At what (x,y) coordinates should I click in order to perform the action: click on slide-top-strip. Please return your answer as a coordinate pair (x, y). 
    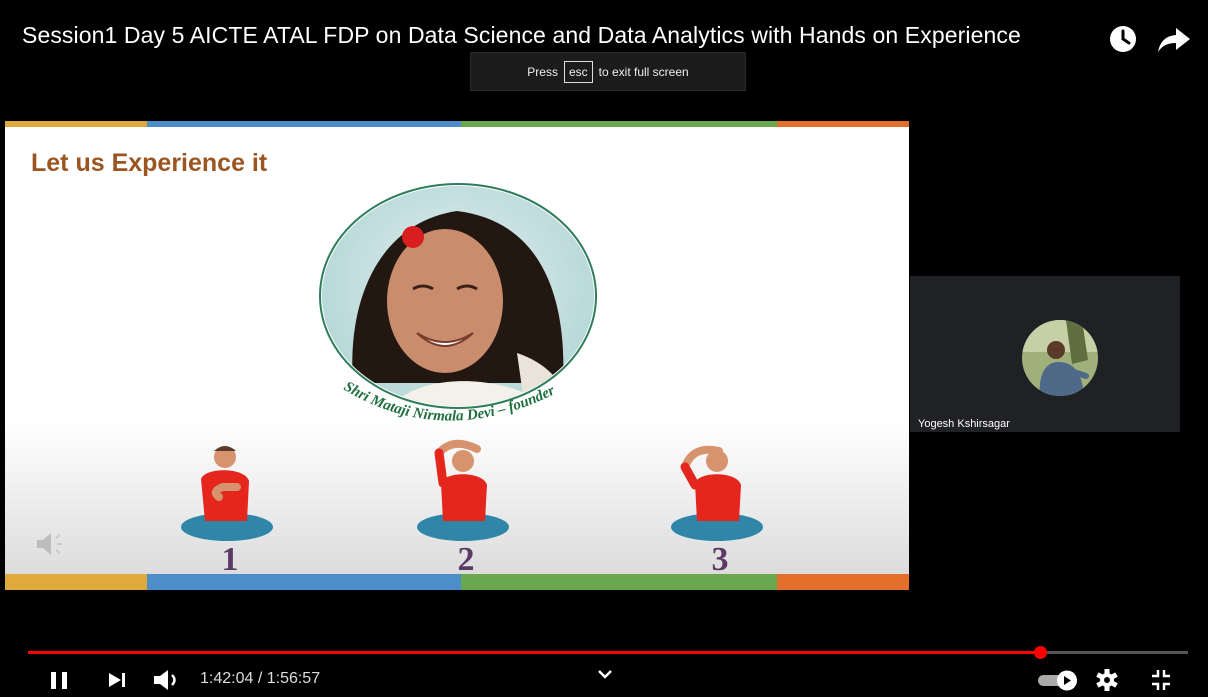
    Looking at the image, I should click on (457, 124).